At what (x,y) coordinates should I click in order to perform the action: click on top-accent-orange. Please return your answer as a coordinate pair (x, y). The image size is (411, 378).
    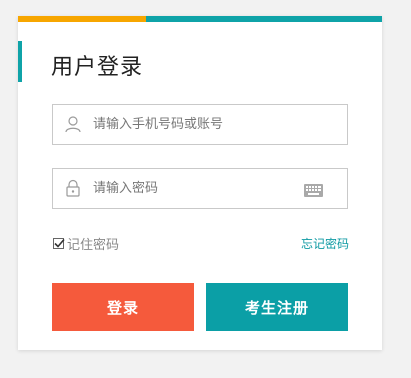
    Looking at the image, I should click on (82, 19).